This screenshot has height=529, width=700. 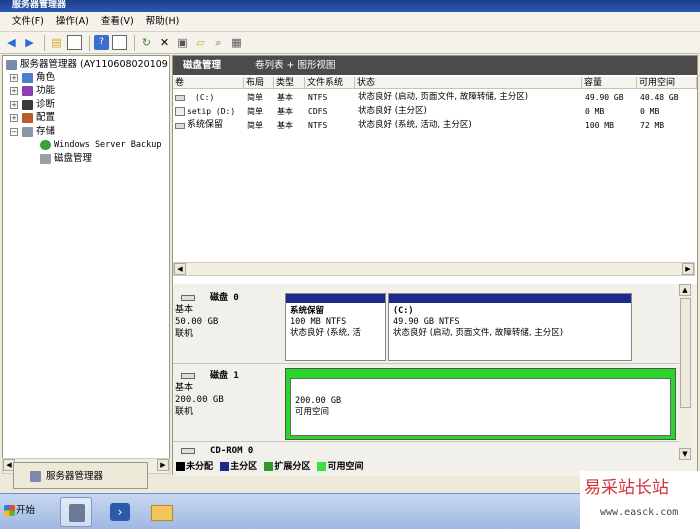 What do you see at coordinates (434, 269) in the screenshot?
I see `volume-list-horizontal-scrollbar: ◀ ▶` at bounding box center [434, 269].